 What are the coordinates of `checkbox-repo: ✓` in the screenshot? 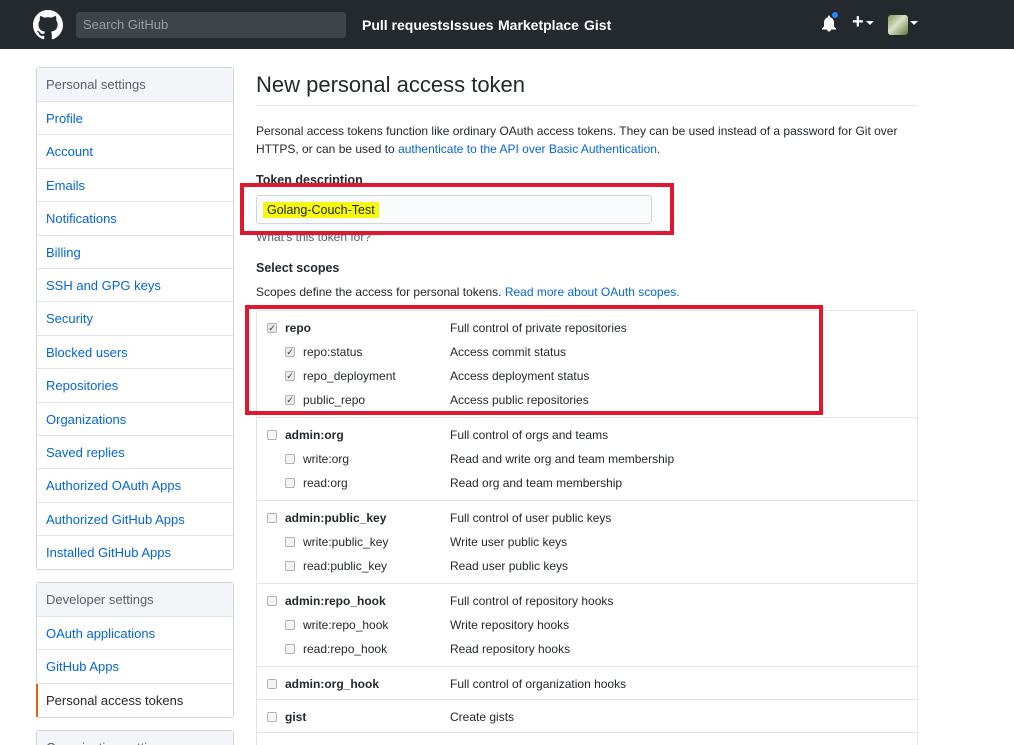 It's located at (272, 328).